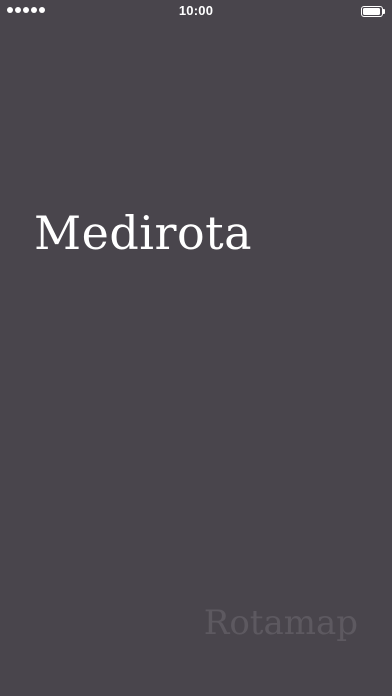 The height and width of the screenshot is (696, 392). Describe the element at coordinates (143, 233) in the screenshot. I see `app-title: Medirota` at that location.